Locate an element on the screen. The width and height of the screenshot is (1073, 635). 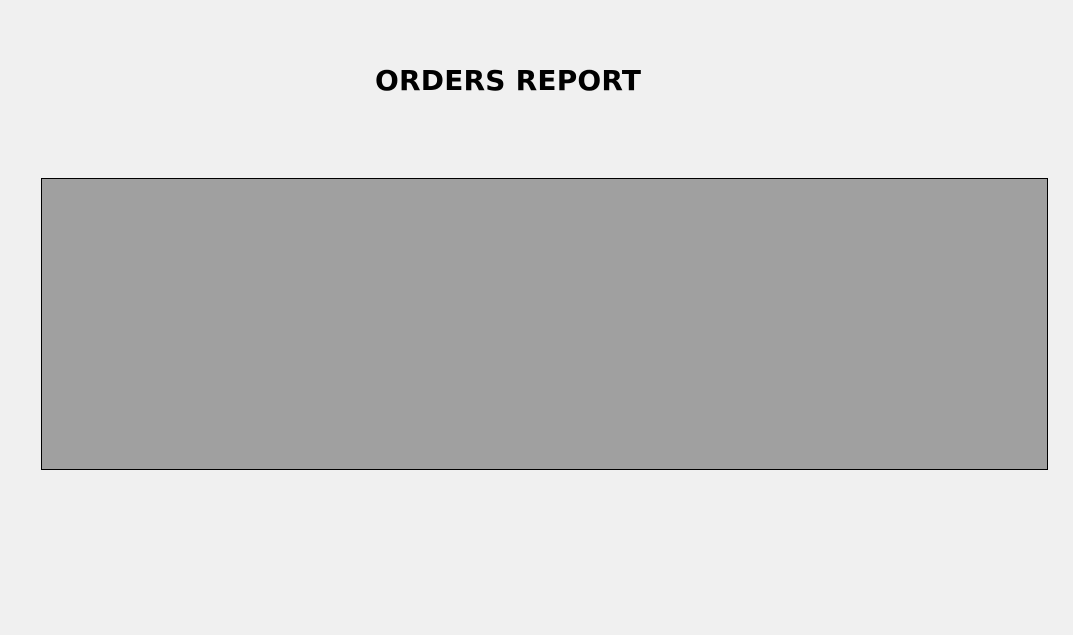
report-title: ORDERS REPORT is located at coordinates (508, 80).